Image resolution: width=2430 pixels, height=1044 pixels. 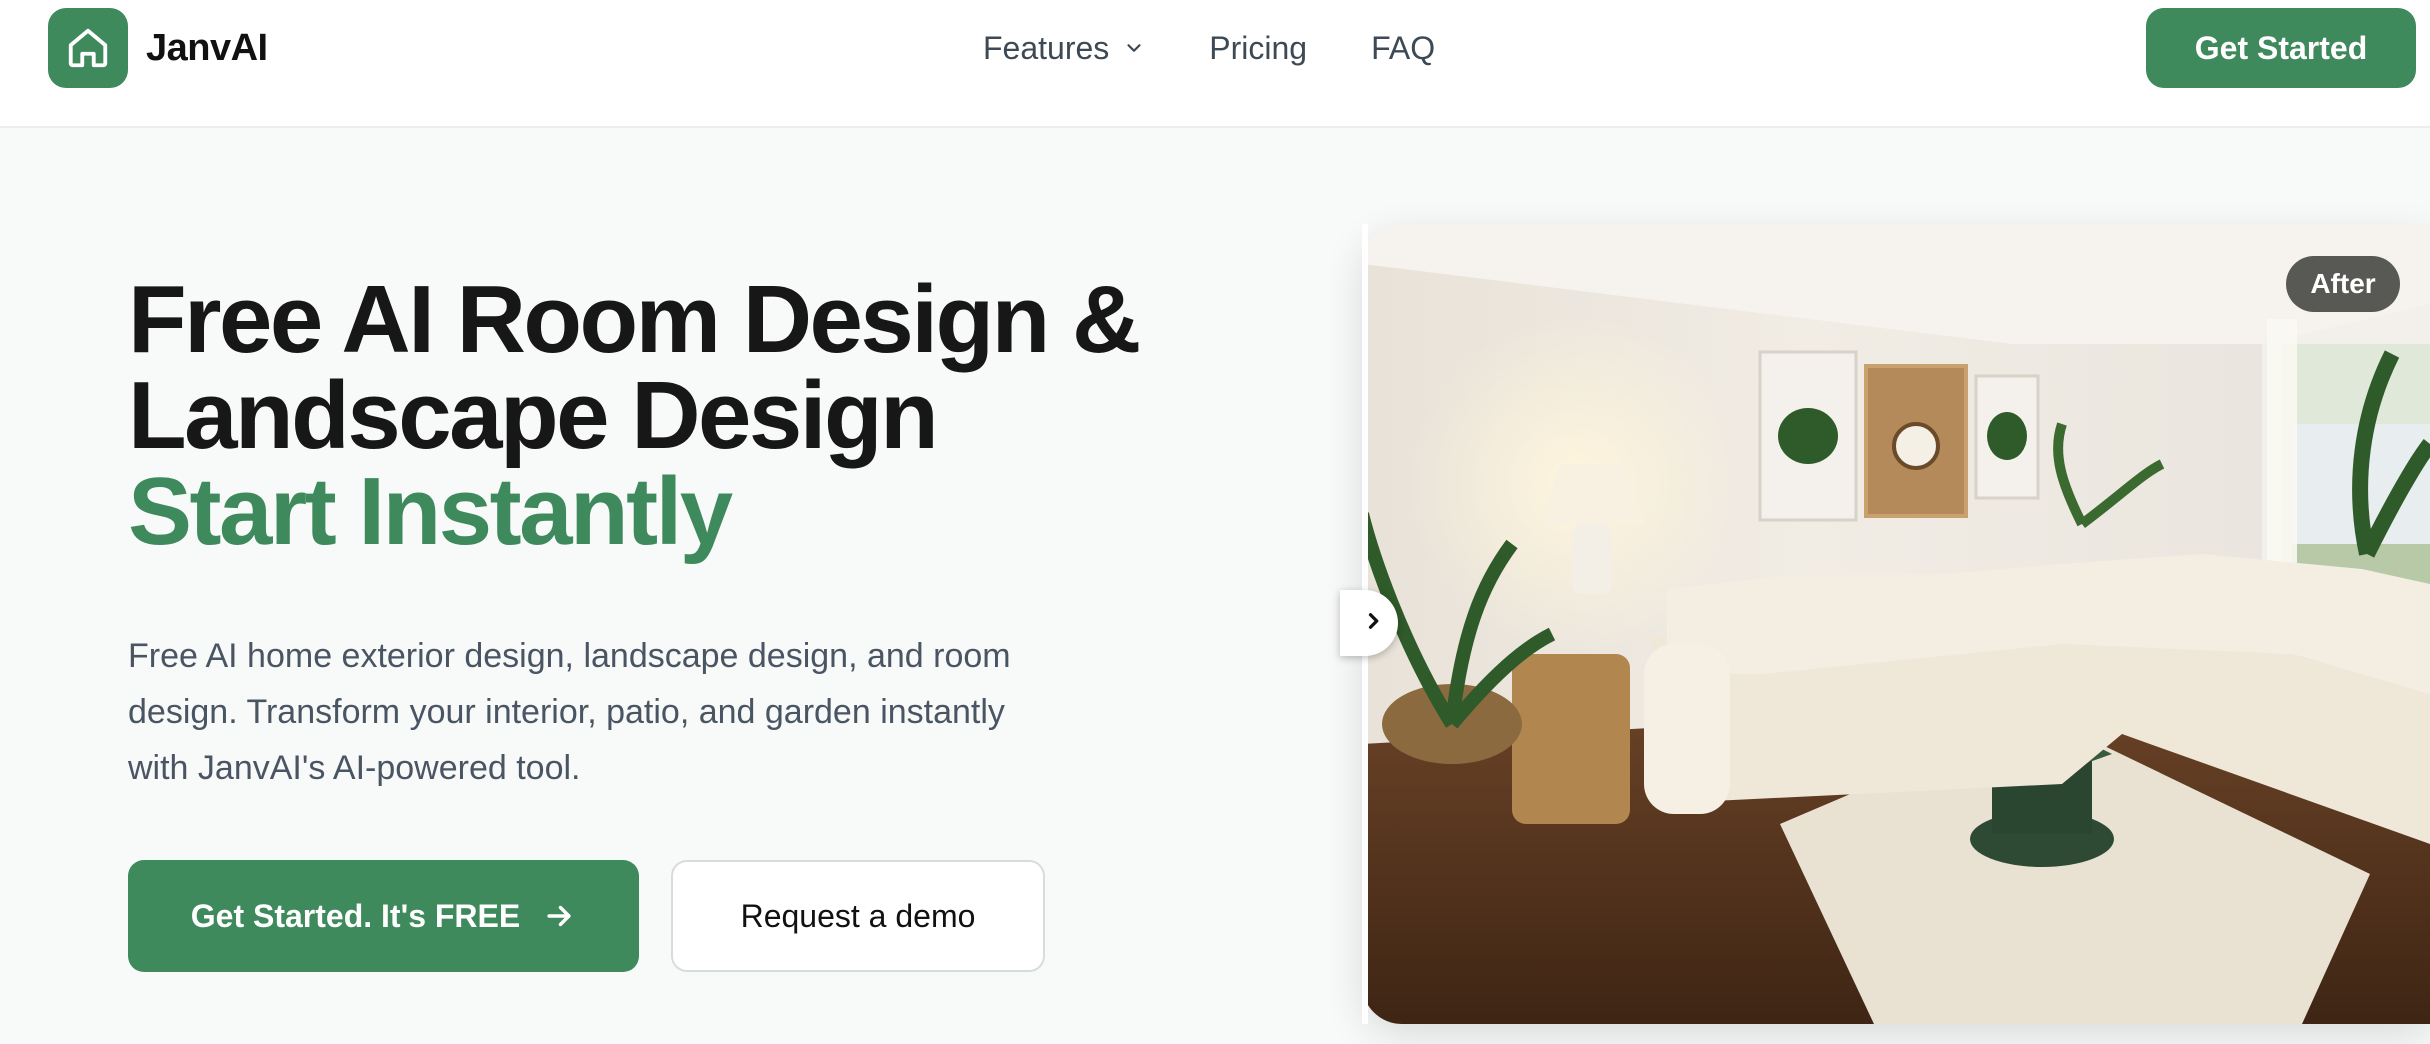 I want to click on chevron-down-icon, so click(x=1134, y=48).